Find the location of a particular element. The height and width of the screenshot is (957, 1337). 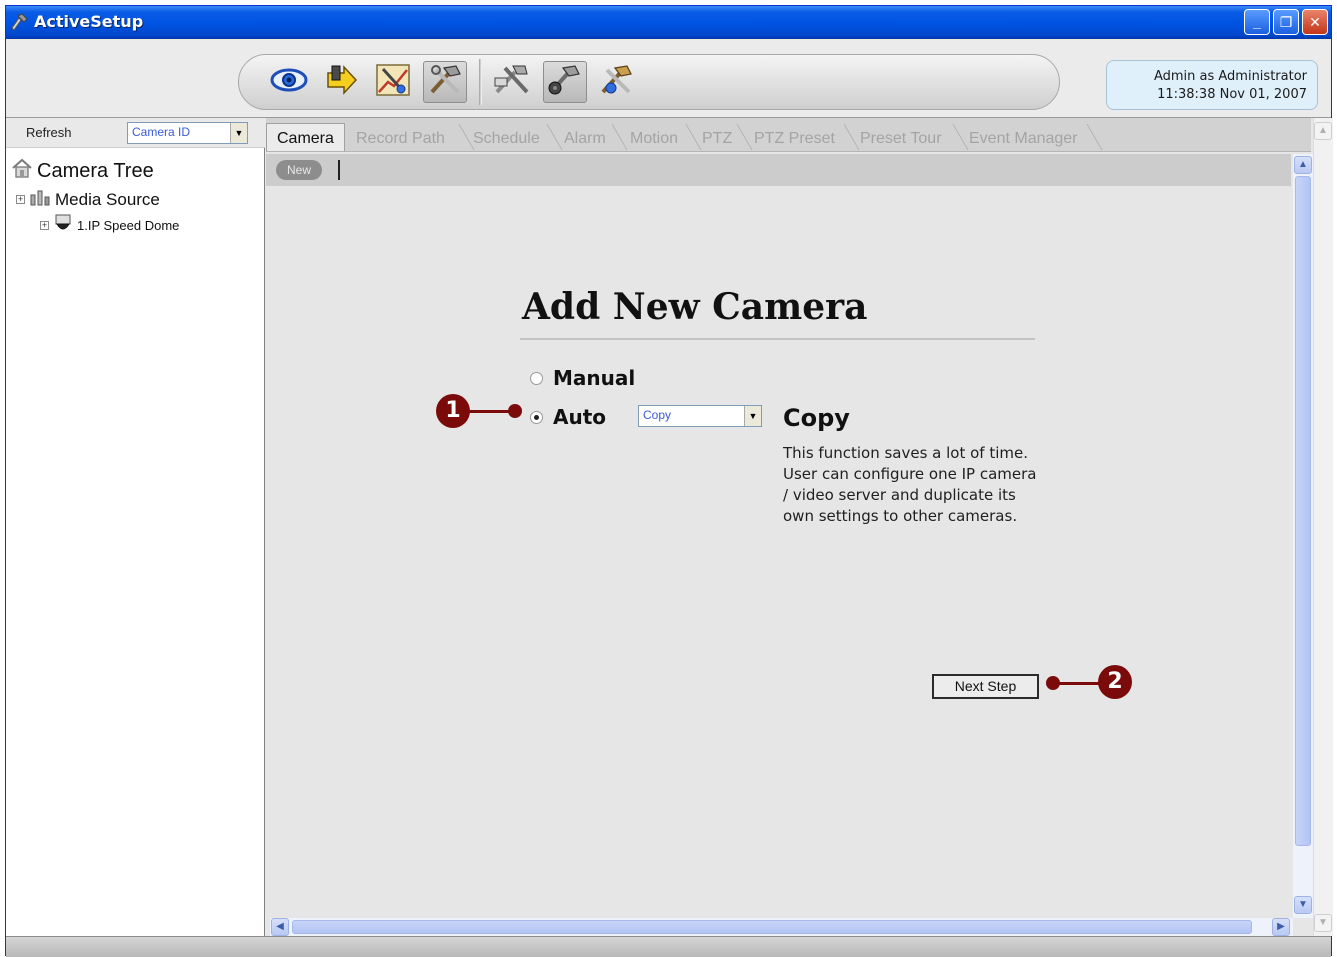

manual-option: Manual is located at coordinates (582, 378).